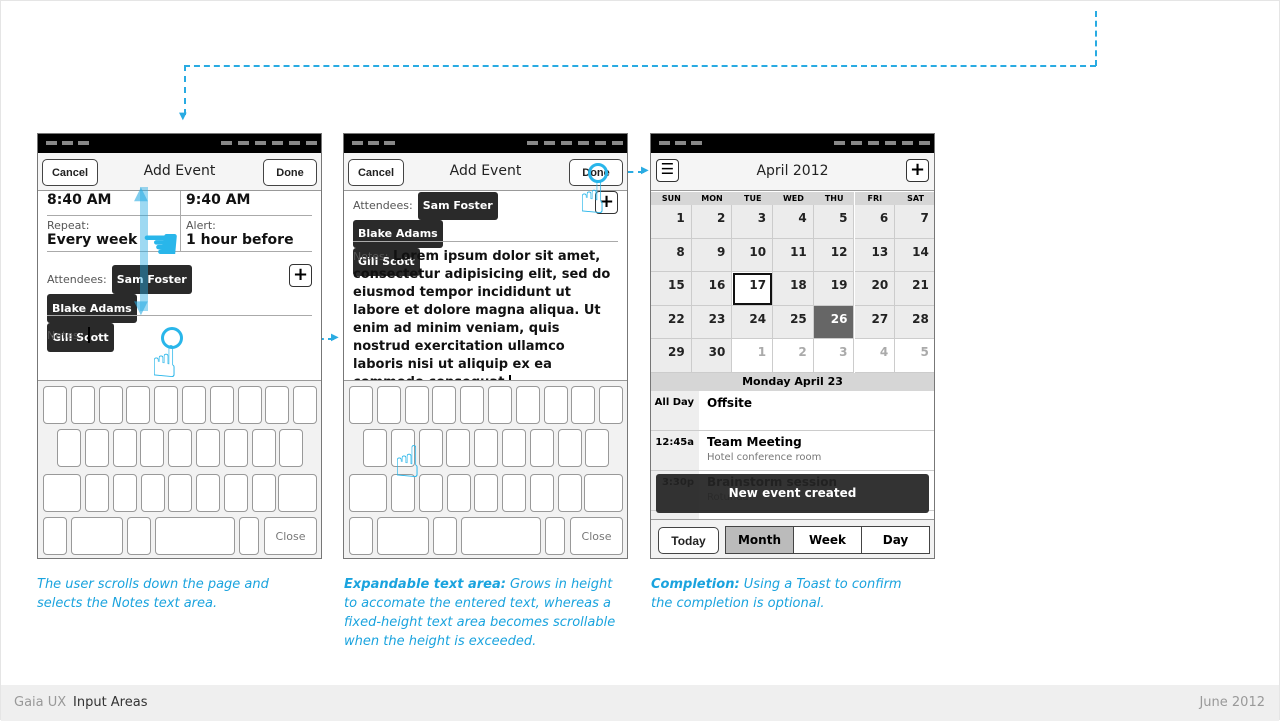 This screenshot has width=1280, height=721. Describe the element at coordinates (875, 322) in the screenshot. I see `calendar-day: 27` at that location.